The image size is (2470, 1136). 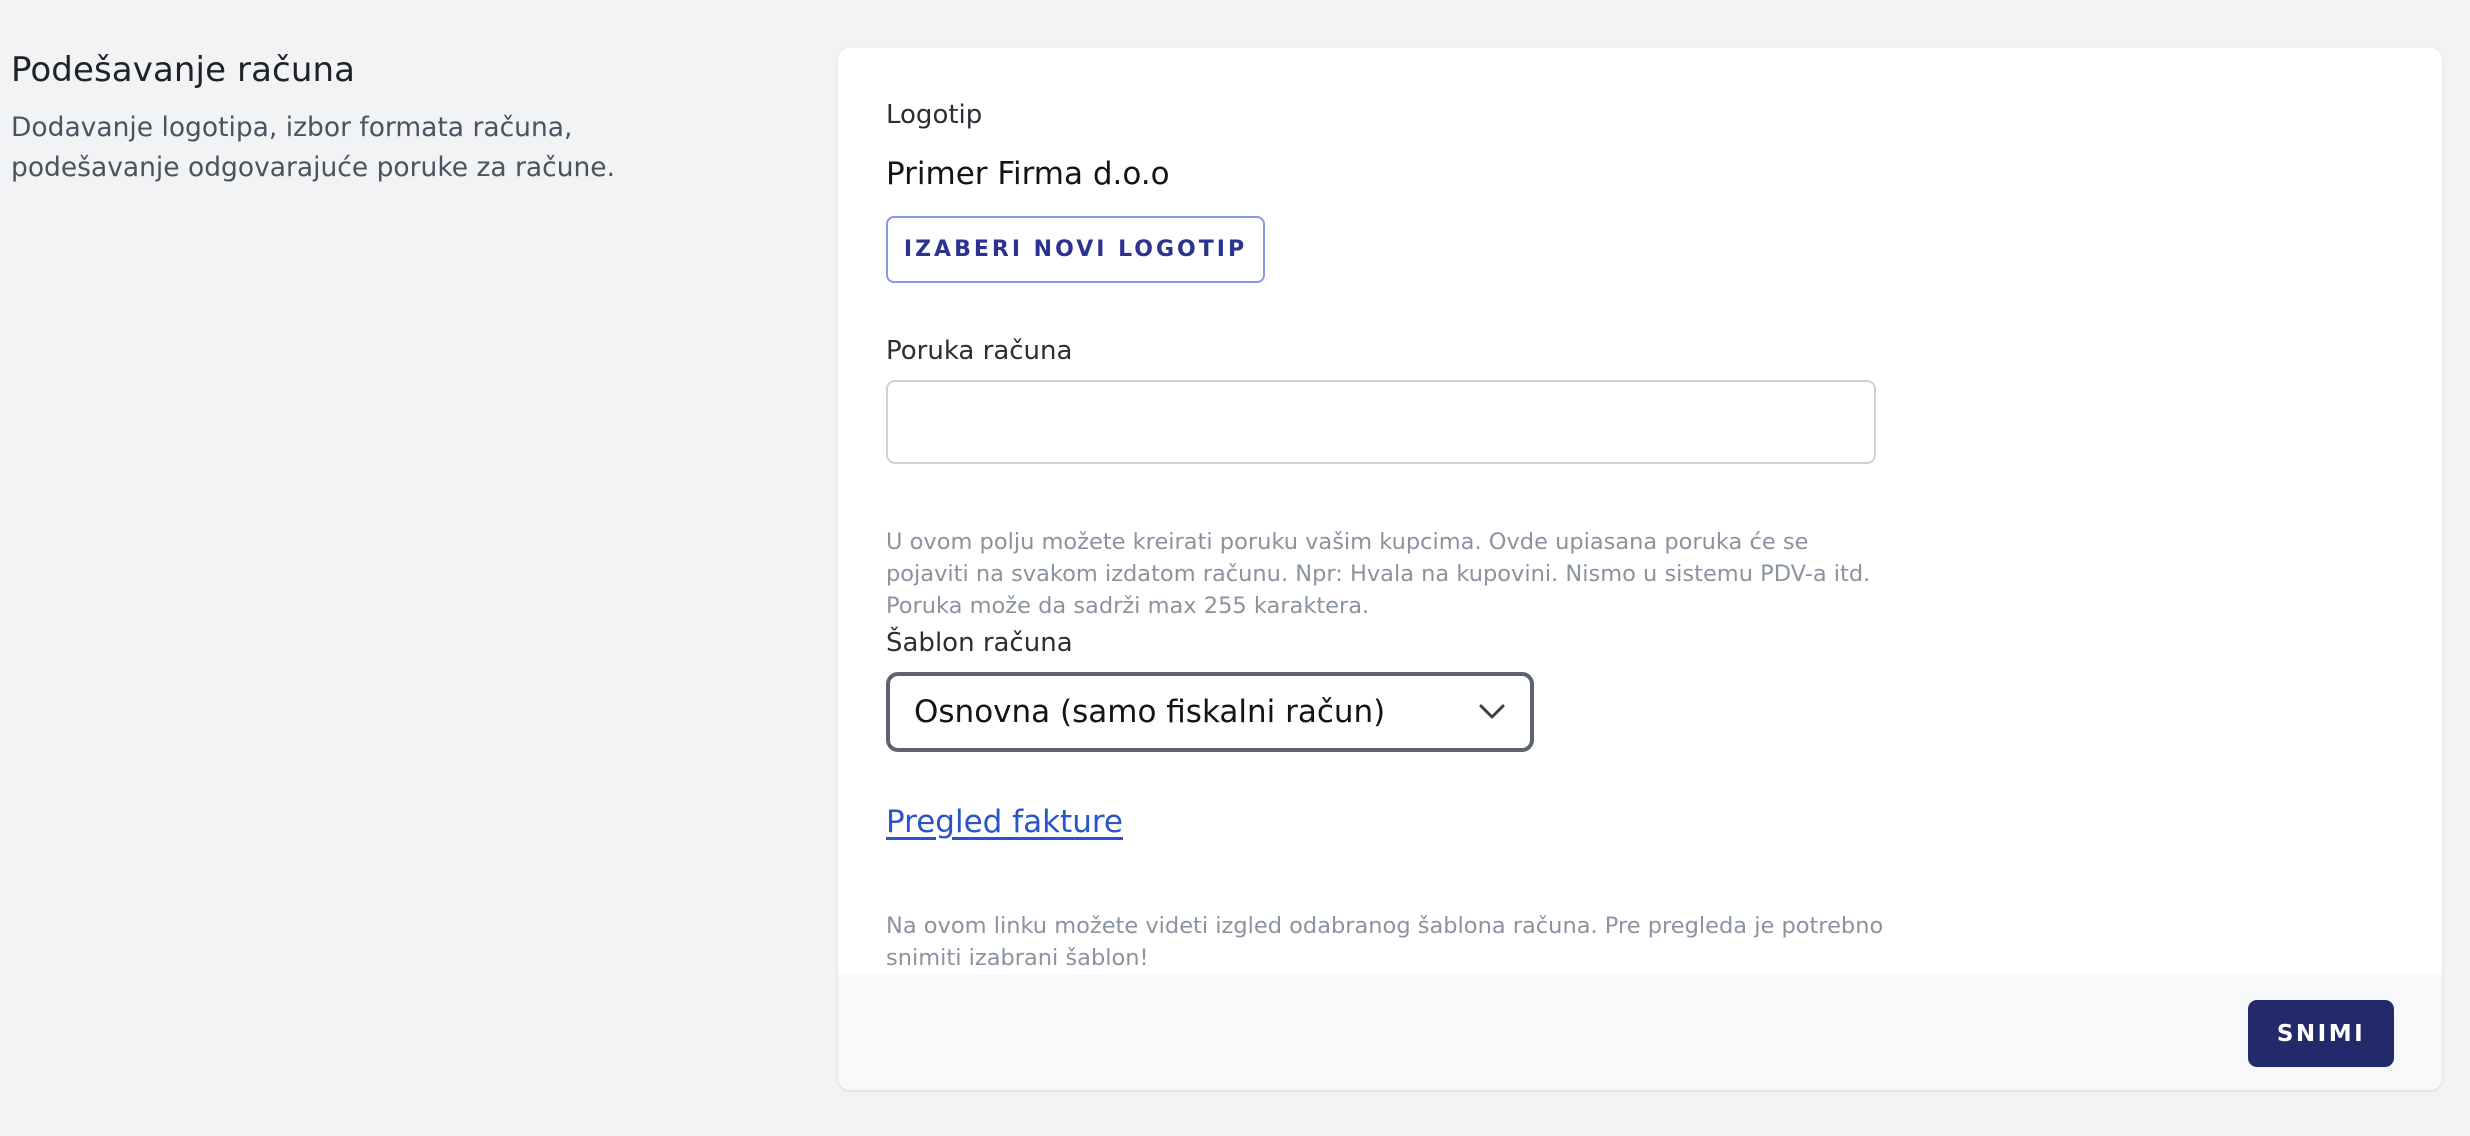 What do you see at coordinates (1492, 712) in the screenshot?
I see `chevron-down-icon` at bounding box center [1492, 712].